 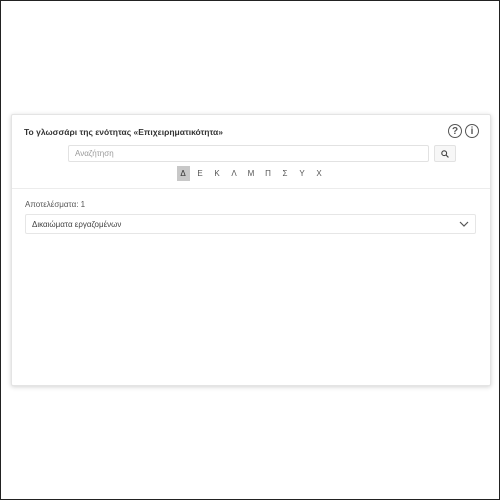 What do you see at coordinates (285, 173) in the screenshot?
I see `letter-filter-item: Σ` at bounding box center [285, 173].